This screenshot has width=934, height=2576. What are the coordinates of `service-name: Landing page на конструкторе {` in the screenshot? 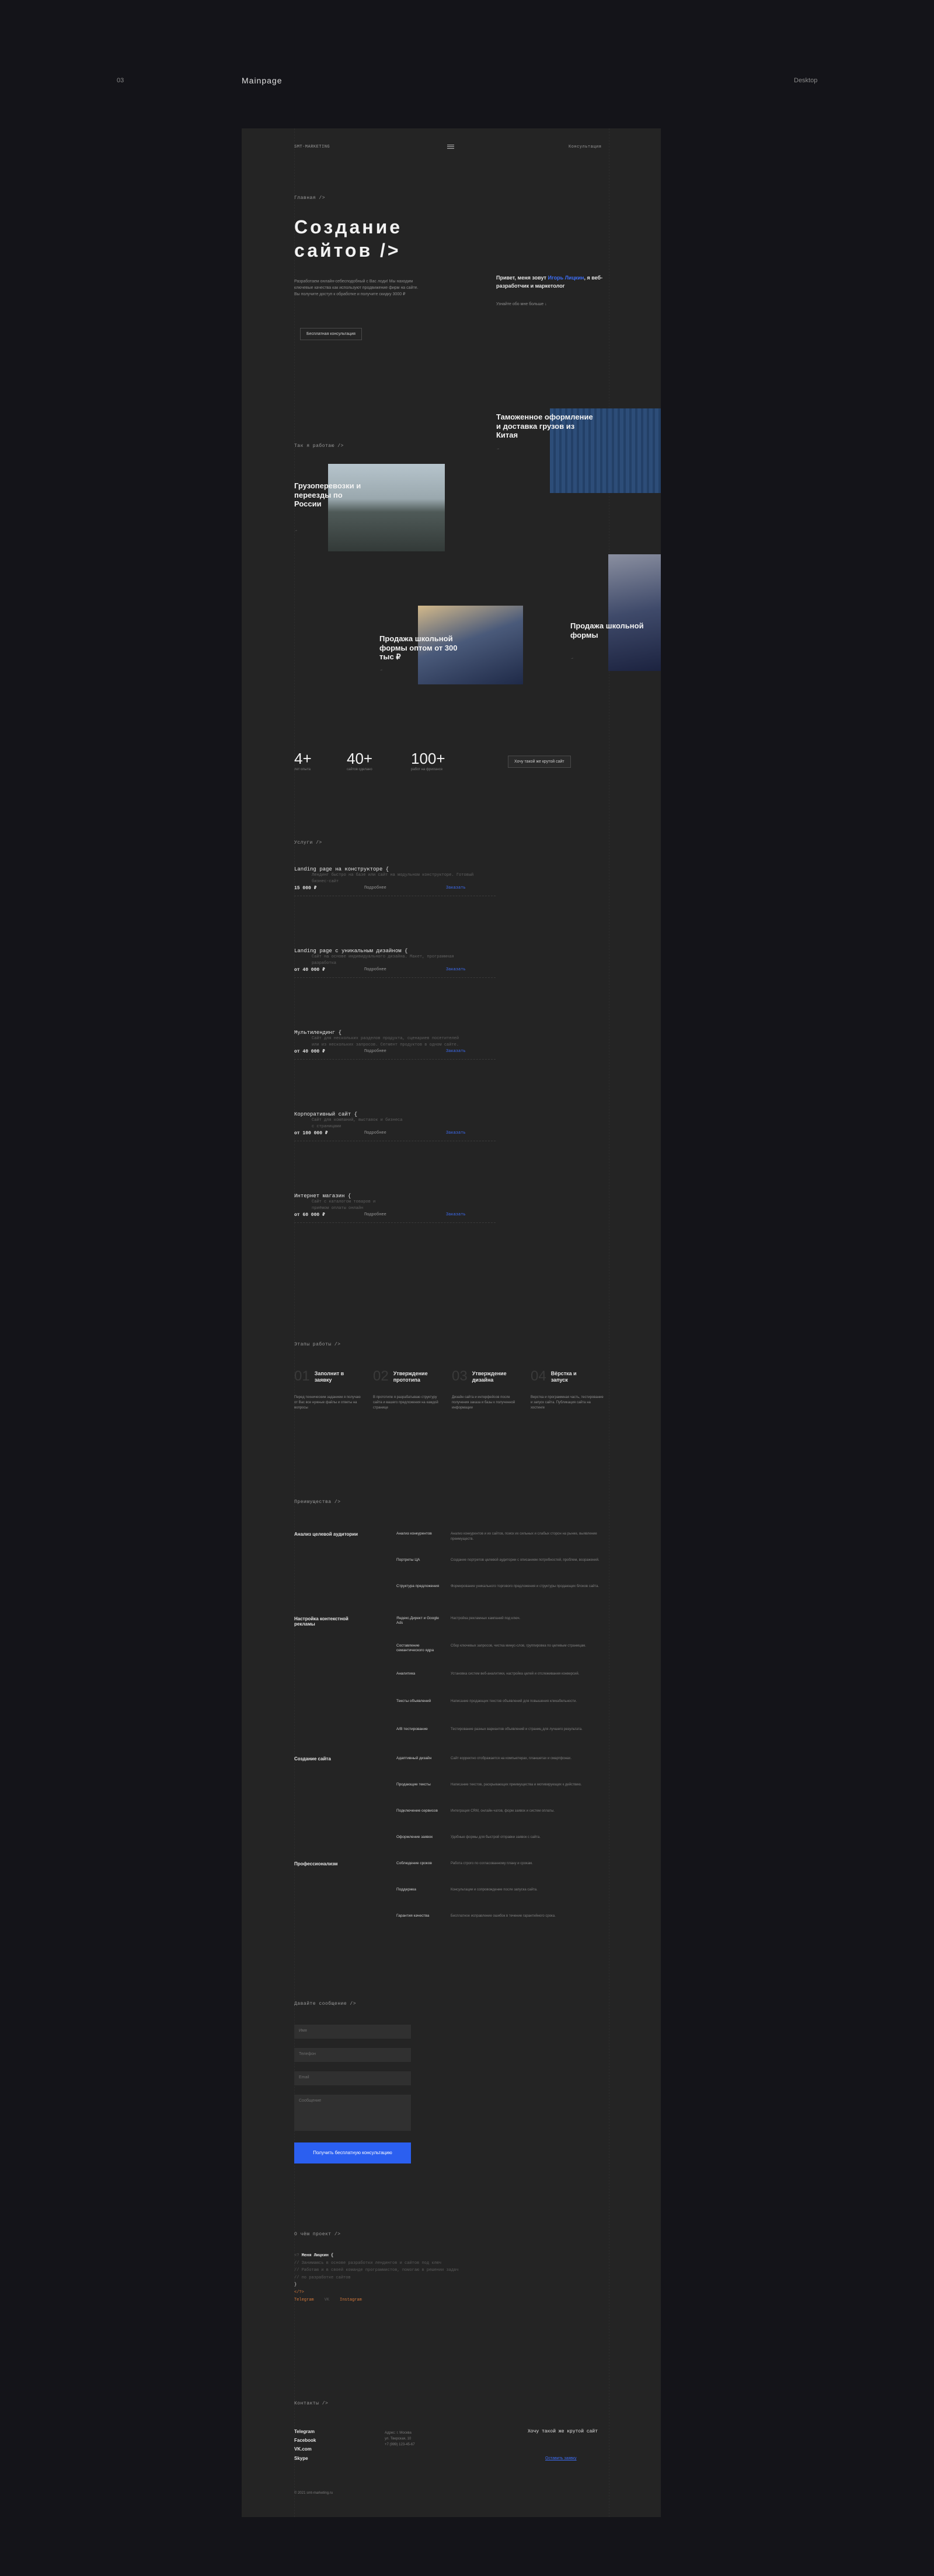 It's located at (341, 869).